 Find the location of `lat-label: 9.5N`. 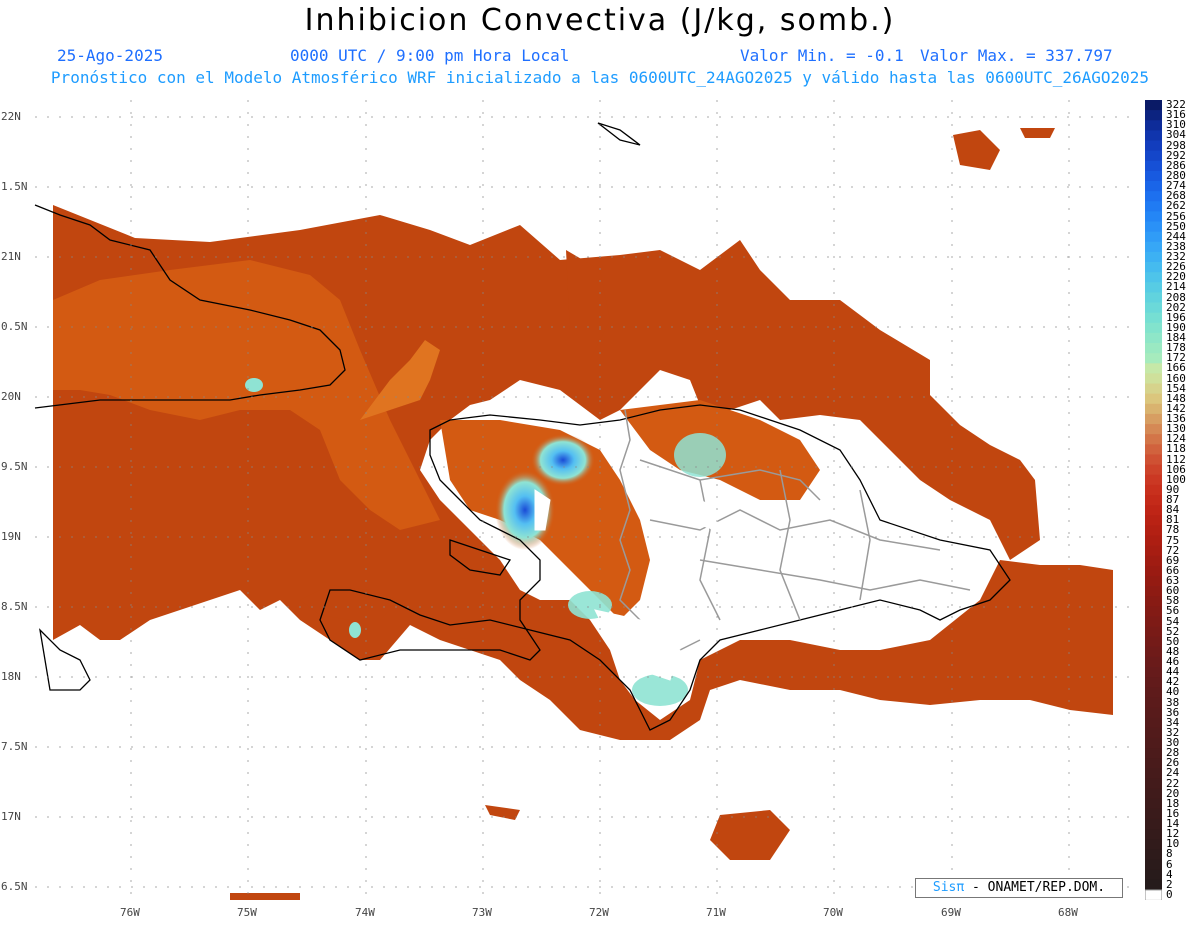

lat-label: 9.5N is located at coordinates (14, 466).